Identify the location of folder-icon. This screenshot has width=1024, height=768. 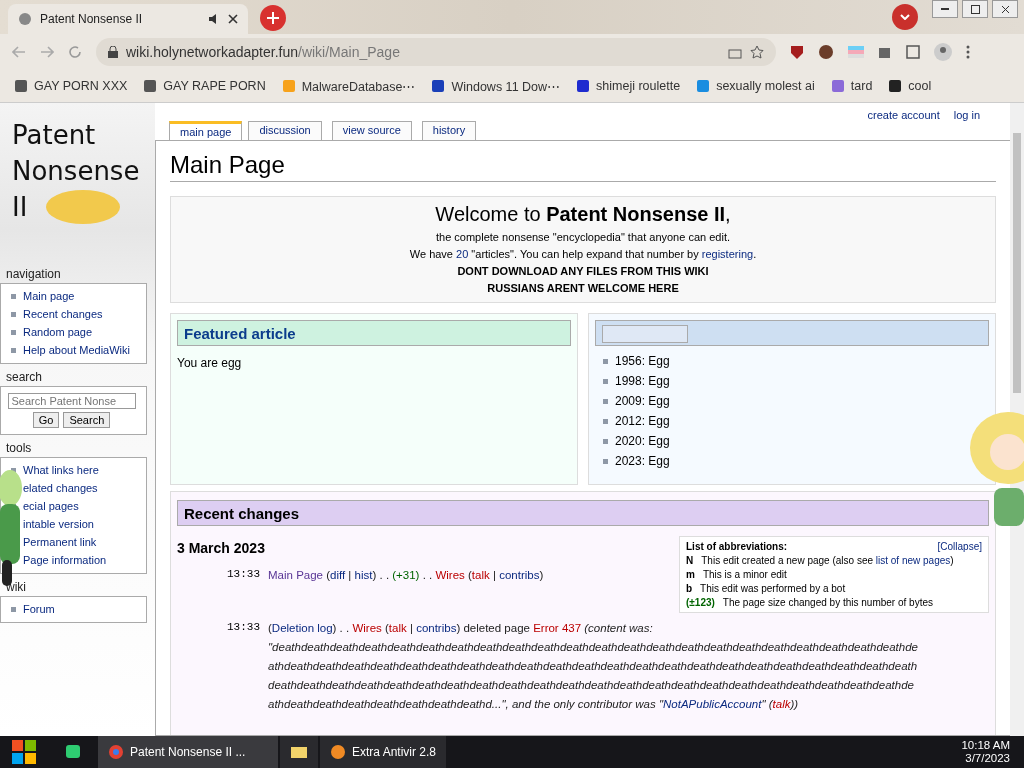
(299, 752).